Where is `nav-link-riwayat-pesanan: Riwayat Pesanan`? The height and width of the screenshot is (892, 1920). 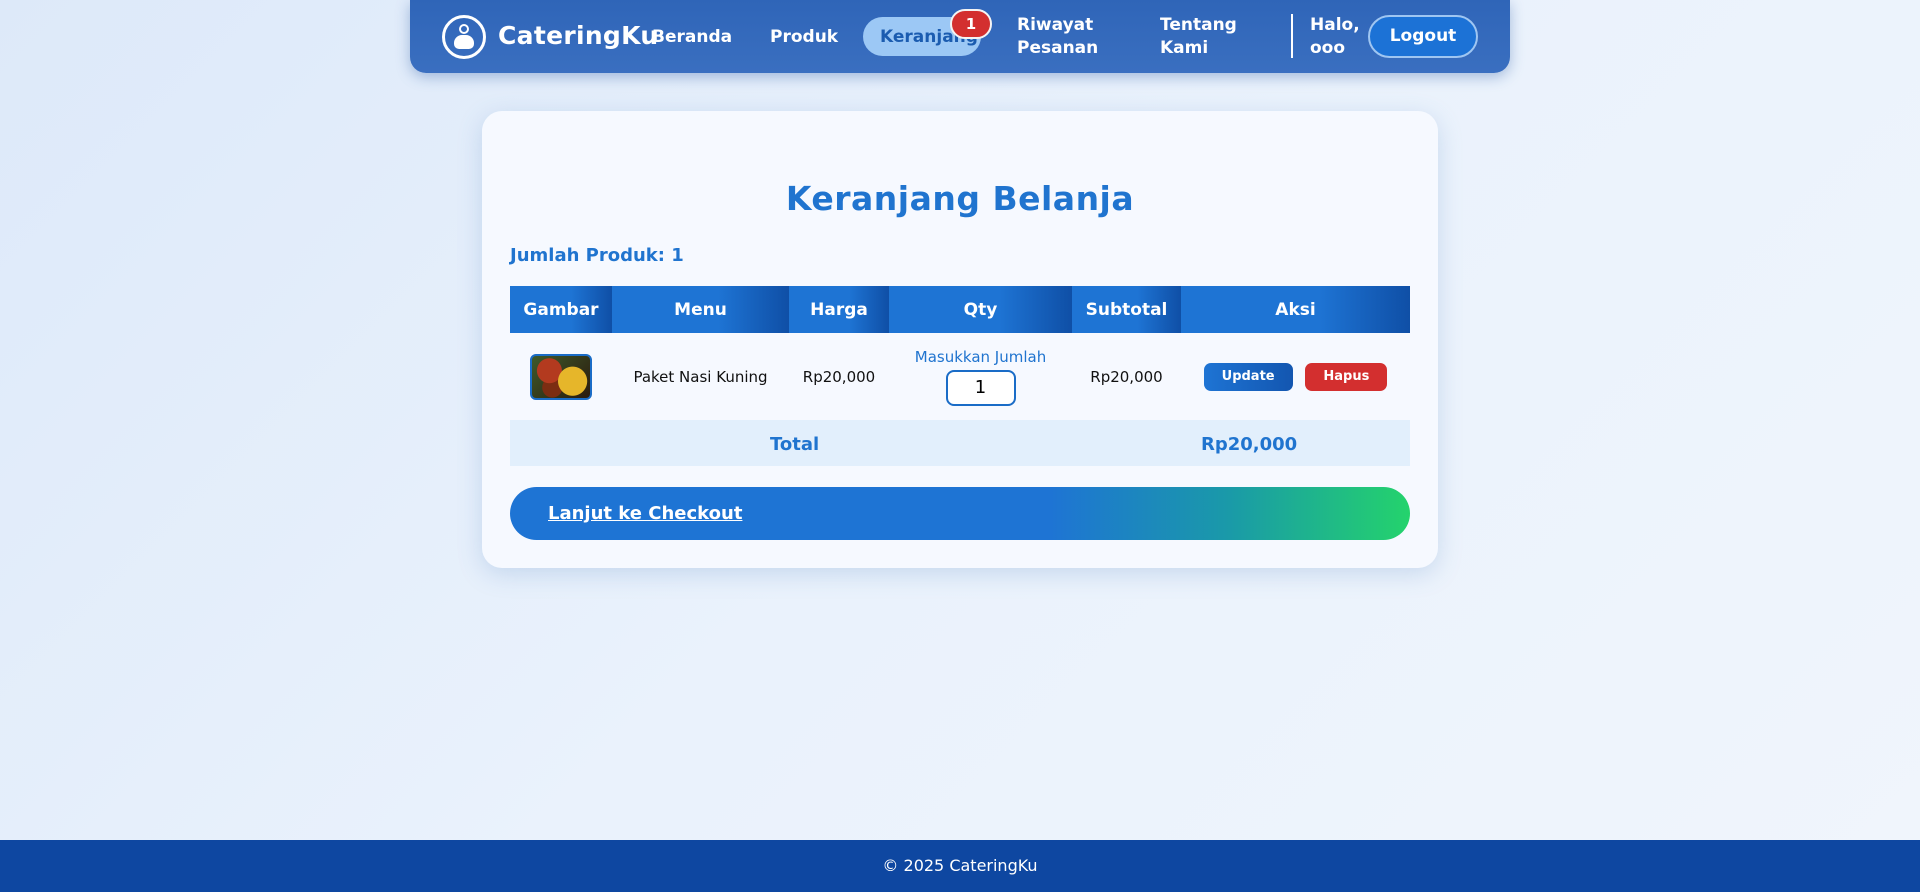
nav-link-riwayat-pesanan: Riwayat Pesanan is located at coordinates (1057, 37).